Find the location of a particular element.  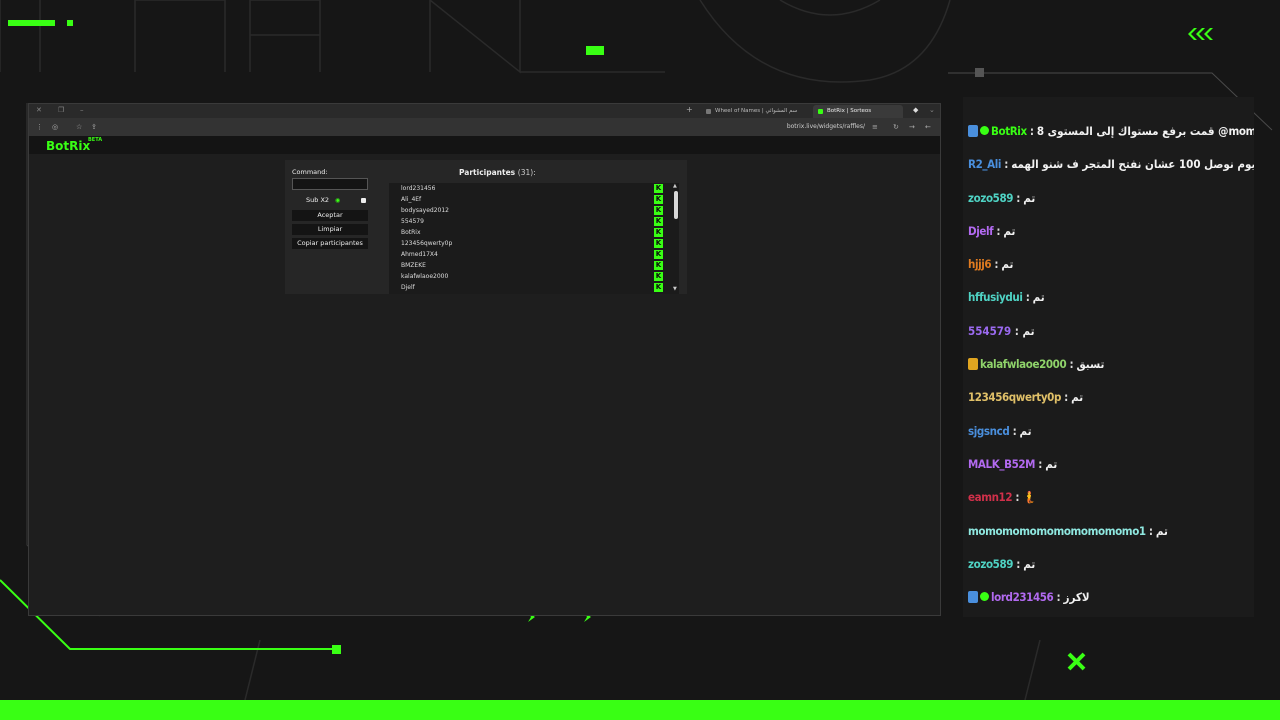

participant-row: BMZEKE K is located at coordinates (526, 265).